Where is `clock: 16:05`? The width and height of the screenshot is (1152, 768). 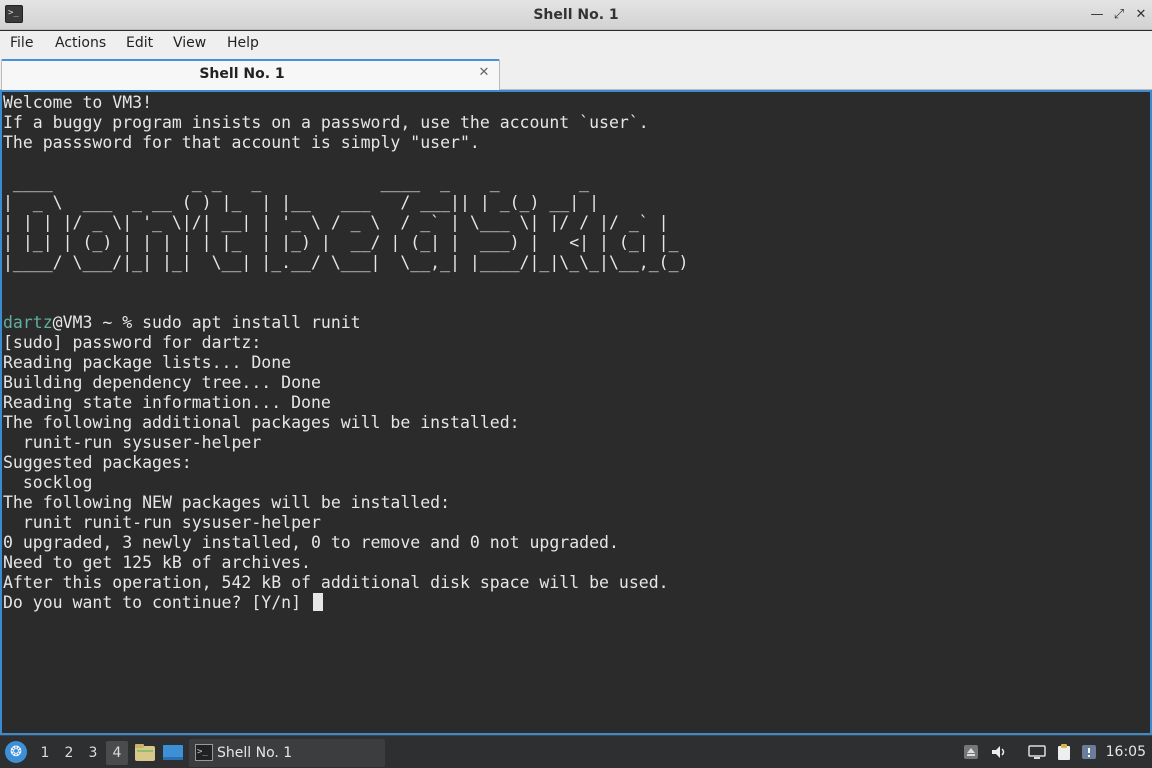 clock: 16:05 is located at coordinates (1126, 752).